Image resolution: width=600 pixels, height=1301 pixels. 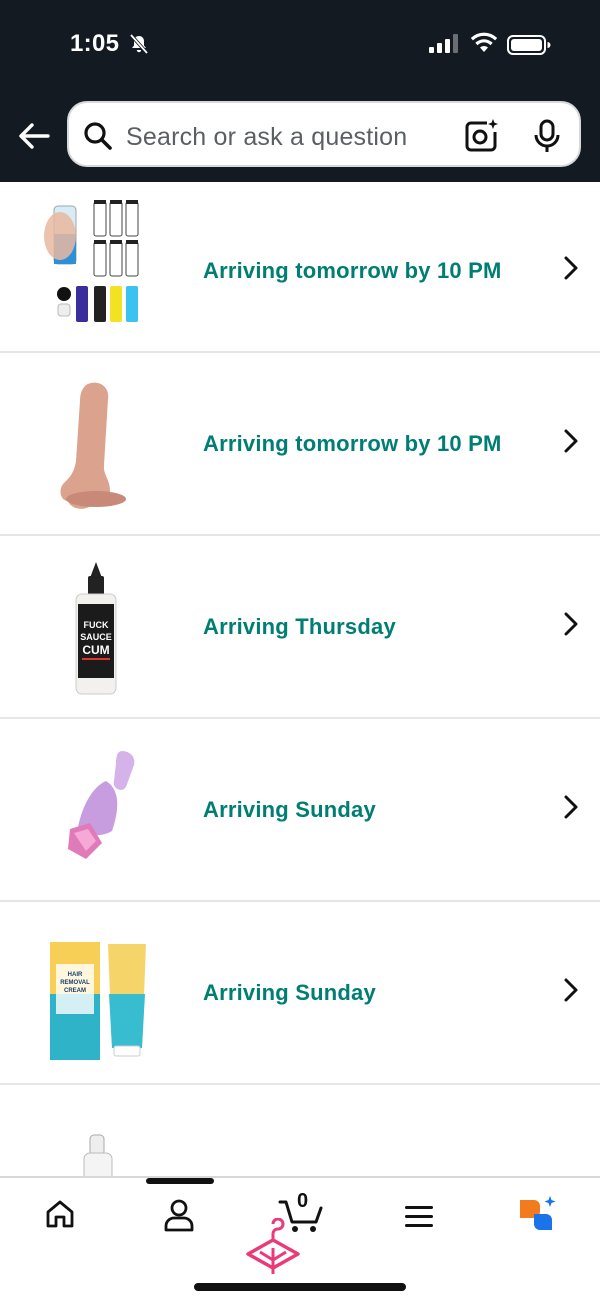 I want to click on bottom-nav: 0, so click(x=300, y=1238).